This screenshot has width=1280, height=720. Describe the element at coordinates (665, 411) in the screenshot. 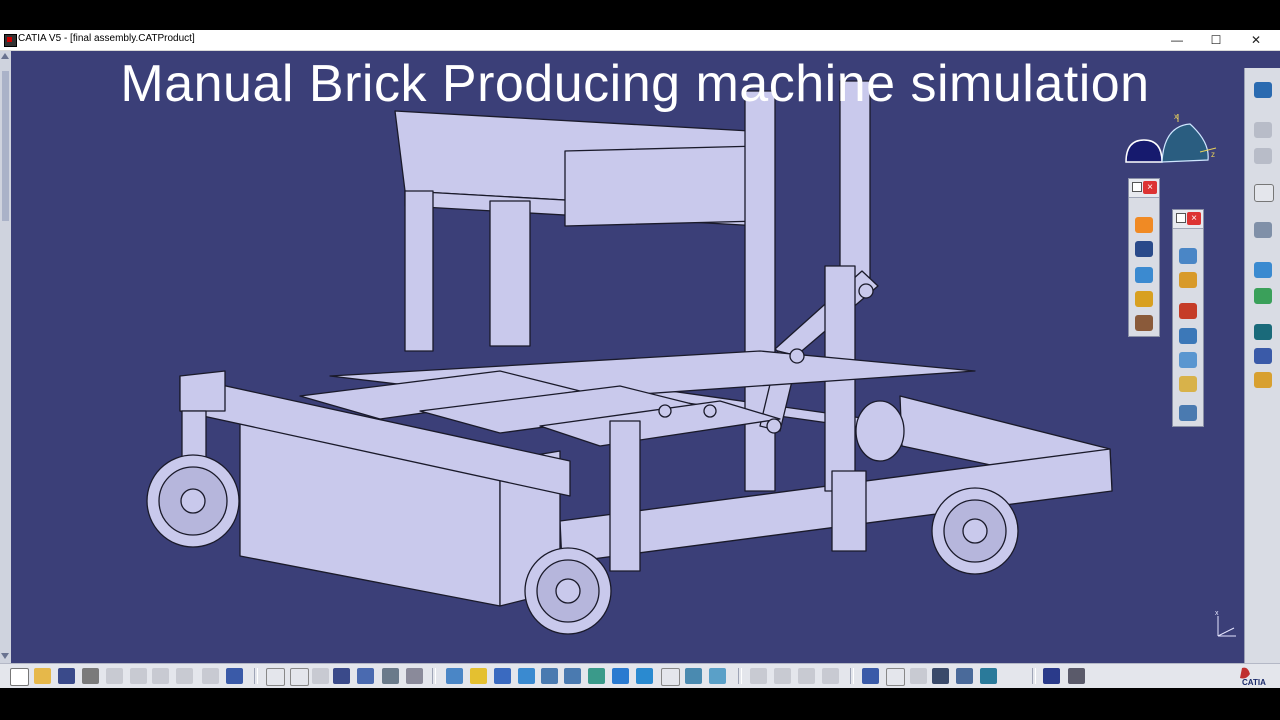

I see `bolt` at that location.